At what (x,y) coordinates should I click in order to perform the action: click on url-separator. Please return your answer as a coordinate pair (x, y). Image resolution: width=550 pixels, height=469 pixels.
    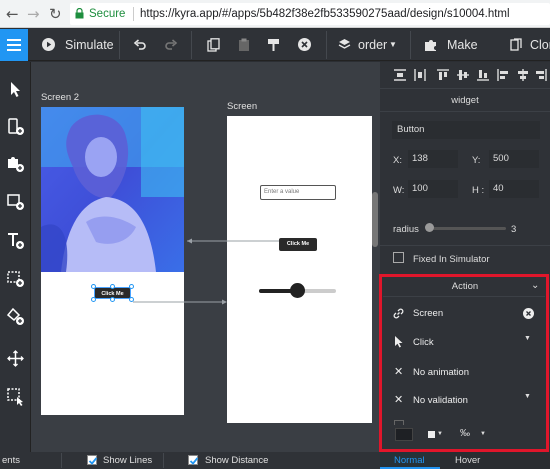
    Looking at the image, I should click on (133, 14).